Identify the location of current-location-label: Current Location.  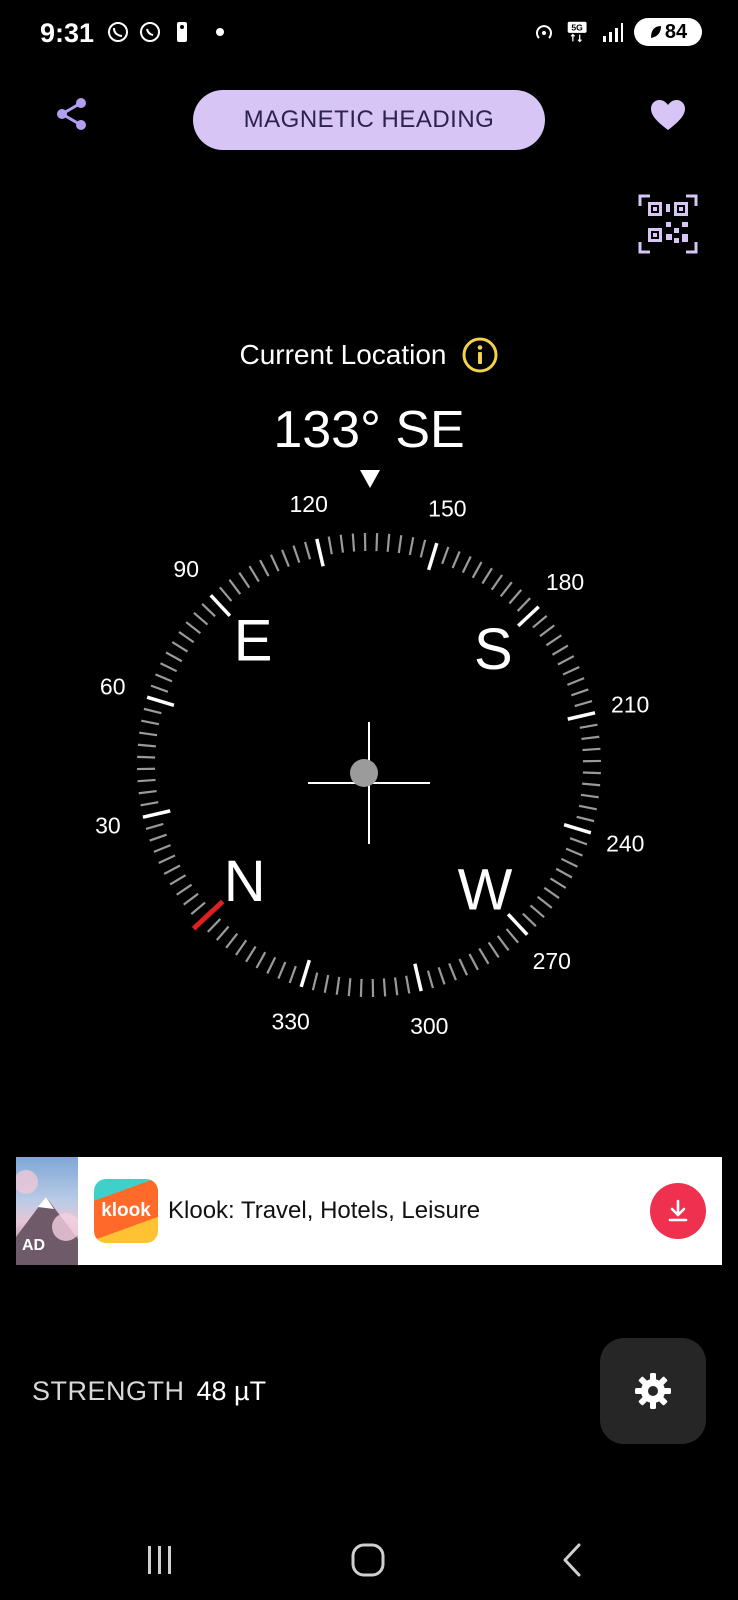
(343, 354).